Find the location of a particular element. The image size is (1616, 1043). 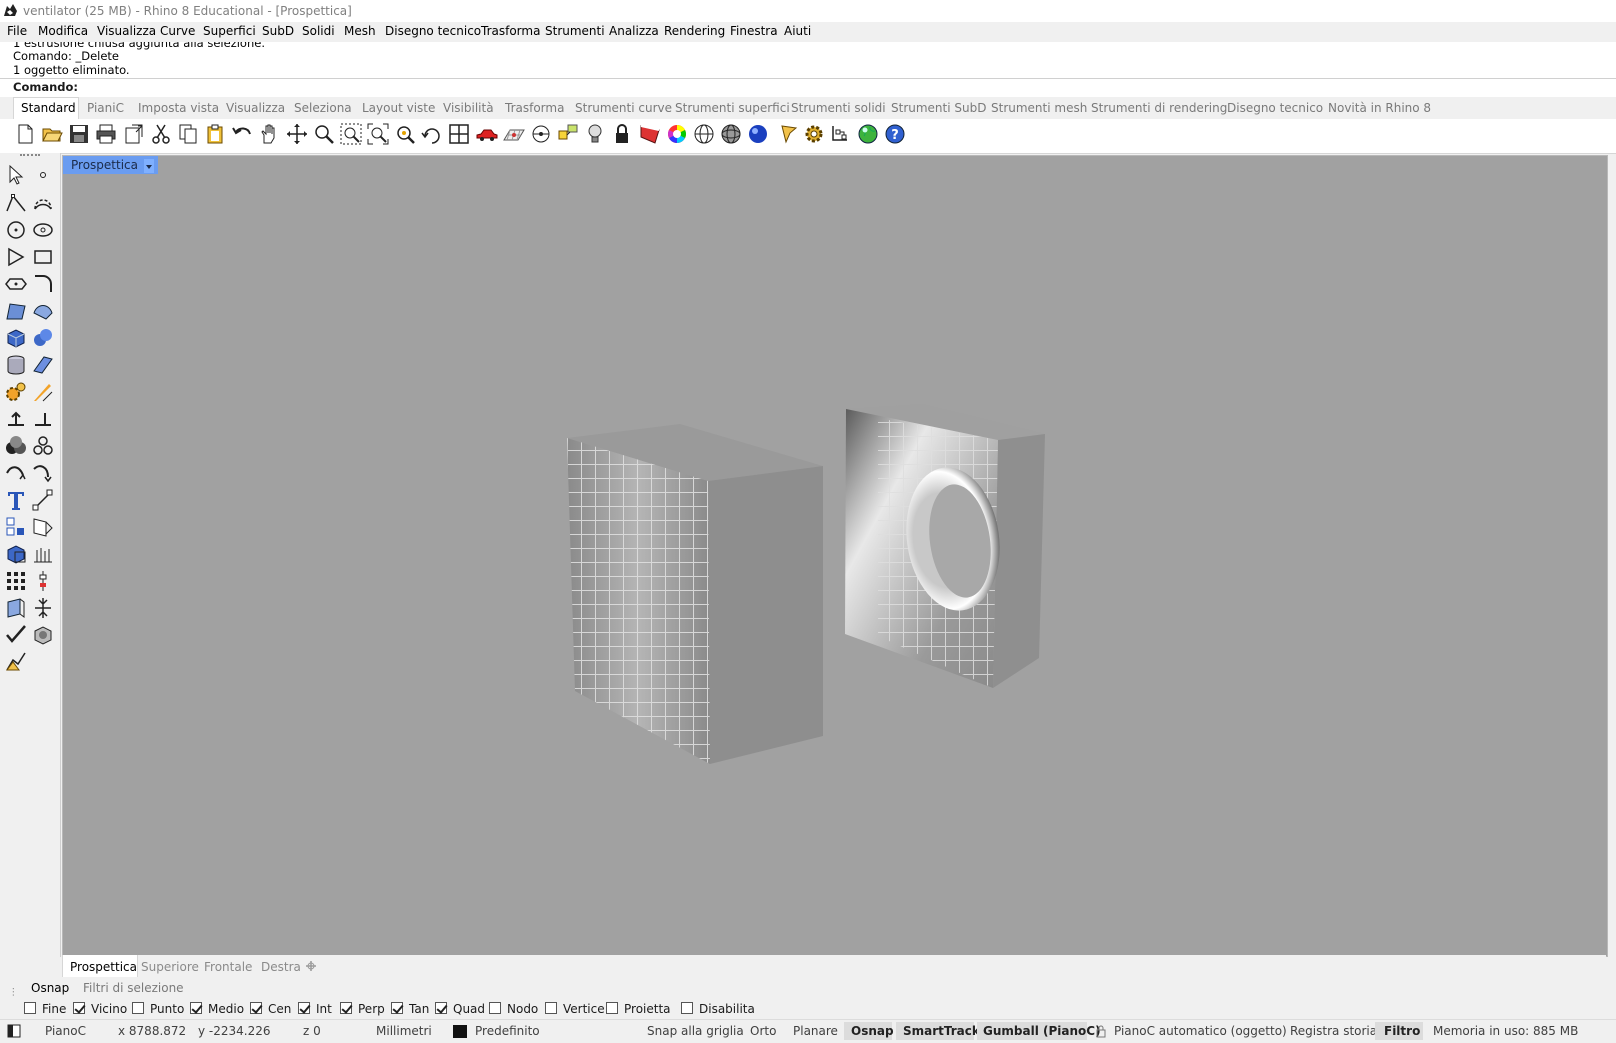

blend-curve-icon is located at coordinates (43, 473).